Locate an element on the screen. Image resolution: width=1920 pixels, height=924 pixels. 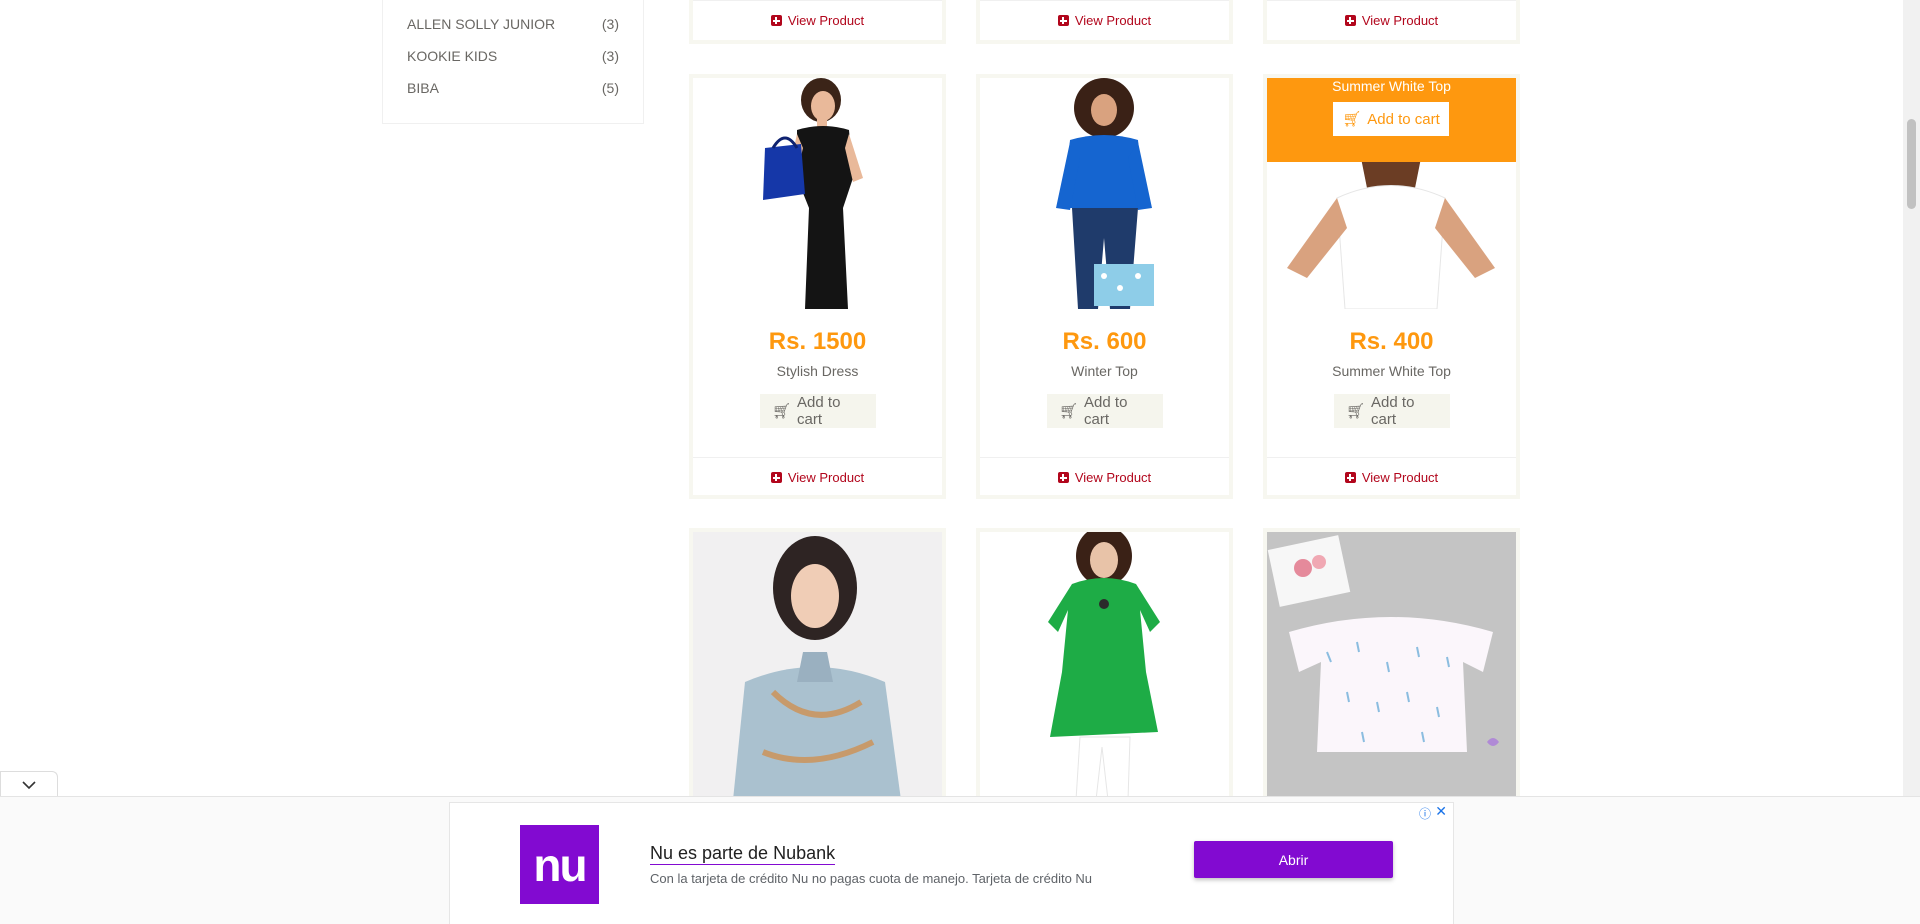
product-price: Rs. 400 is located at coordinates (1391, 341).